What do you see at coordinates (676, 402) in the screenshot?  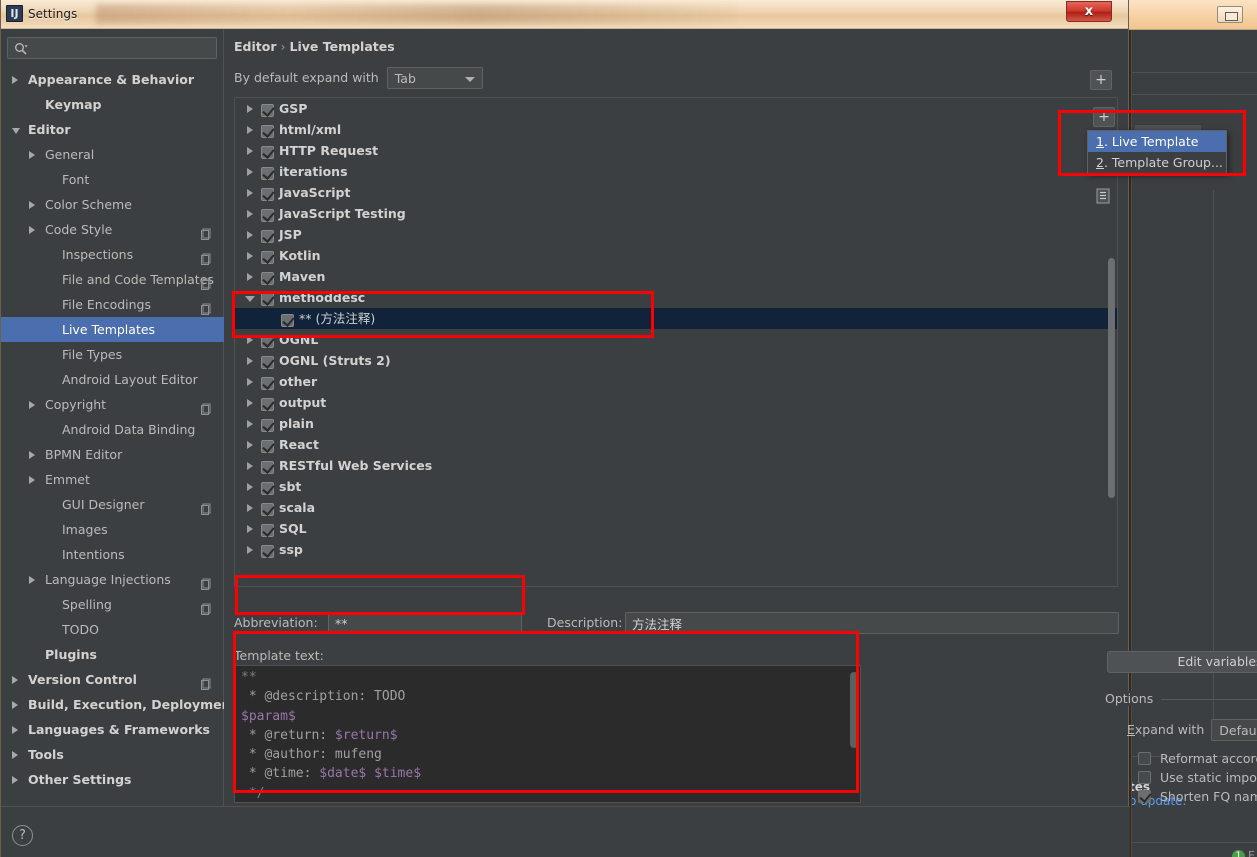 I see `template-group-row: output` at bounding box center [676, 402].